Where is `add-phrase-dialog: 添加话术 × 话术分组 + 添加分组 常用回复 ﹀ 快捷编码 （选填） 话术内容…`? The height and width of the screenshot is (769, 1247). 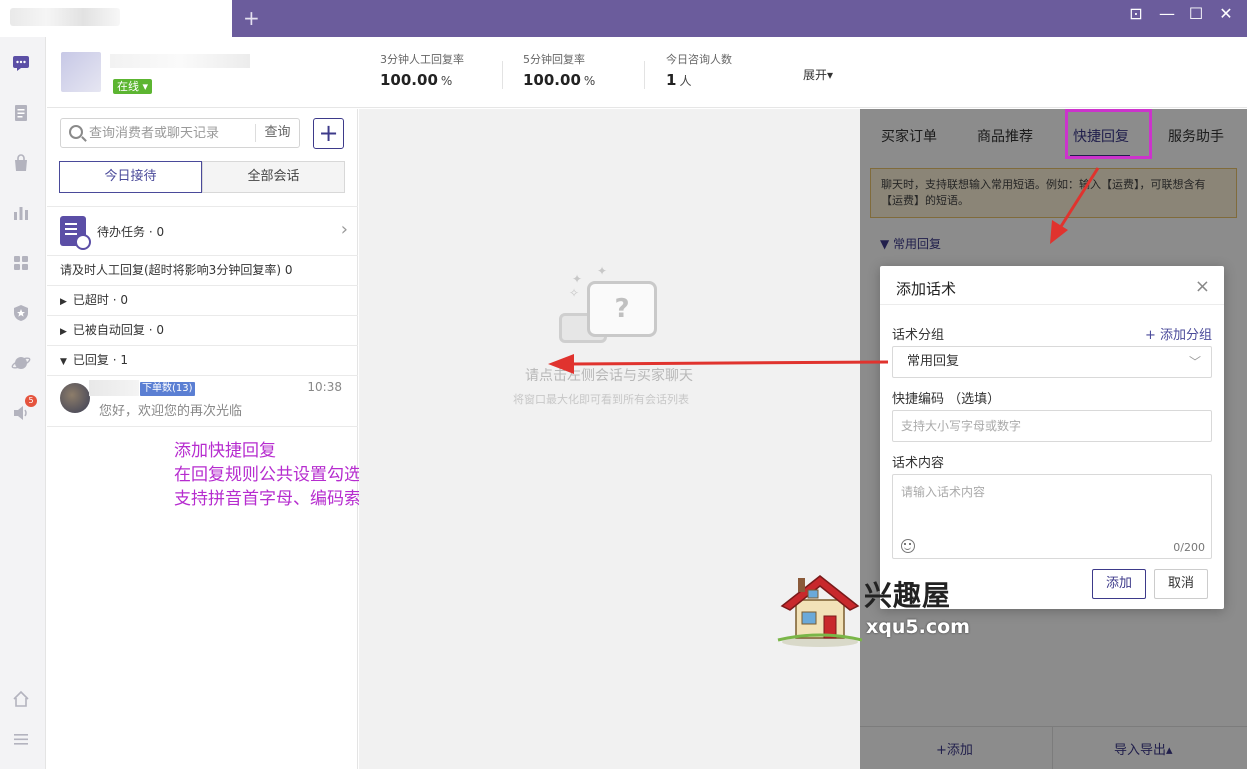 add-phrase-dialog: 添加话术 × 话术分组 + 添加分组 常用回复 ﹀ 快捷编码 （选填） 话术内容… is located at coordinates (1052, 437).